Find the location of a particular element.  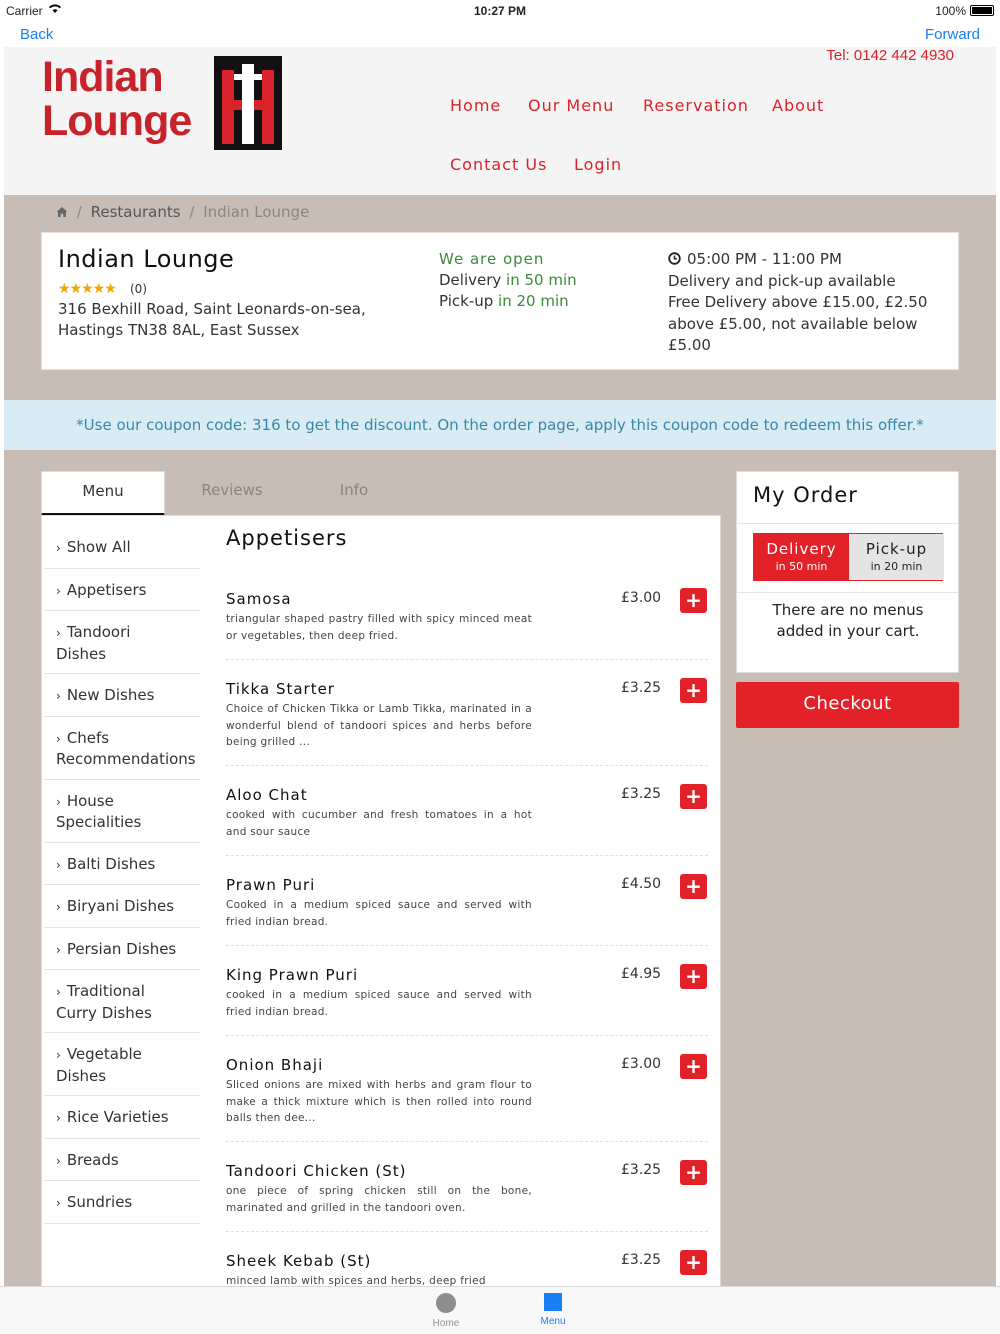

nav-login: Login is located at coordinates (598, 164).